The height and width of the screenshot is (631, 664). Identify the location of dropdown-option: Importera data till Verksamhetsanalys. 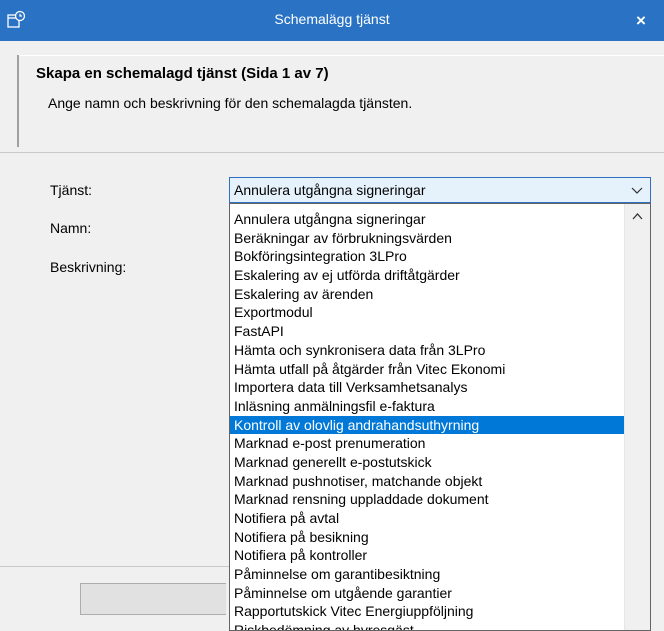
(427, 387).